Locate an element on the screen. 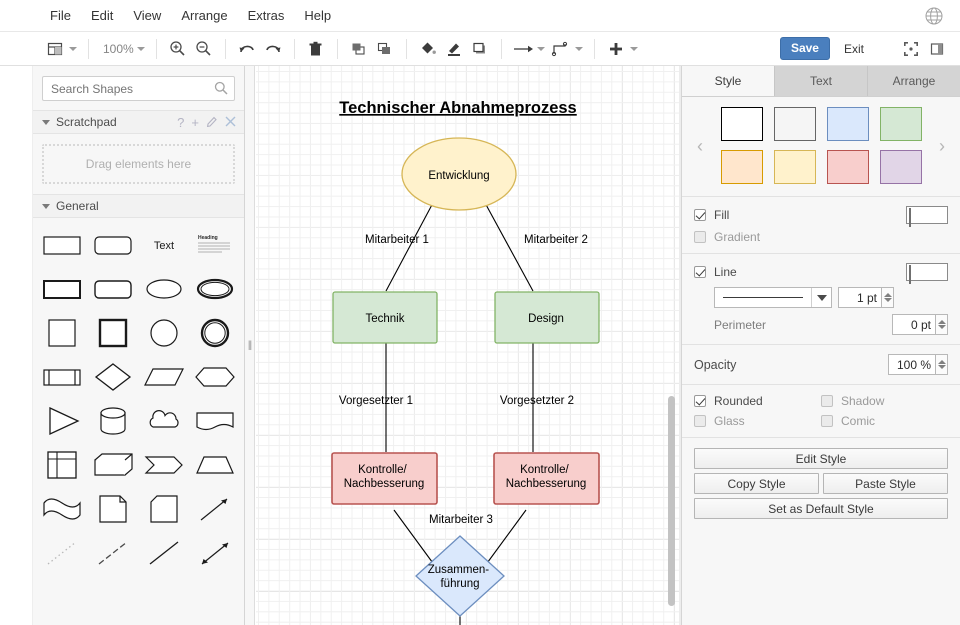 Image resolution: width=960 pixels, height=625 pixels. shadow-checkbox is located at coordinates (827, 401).